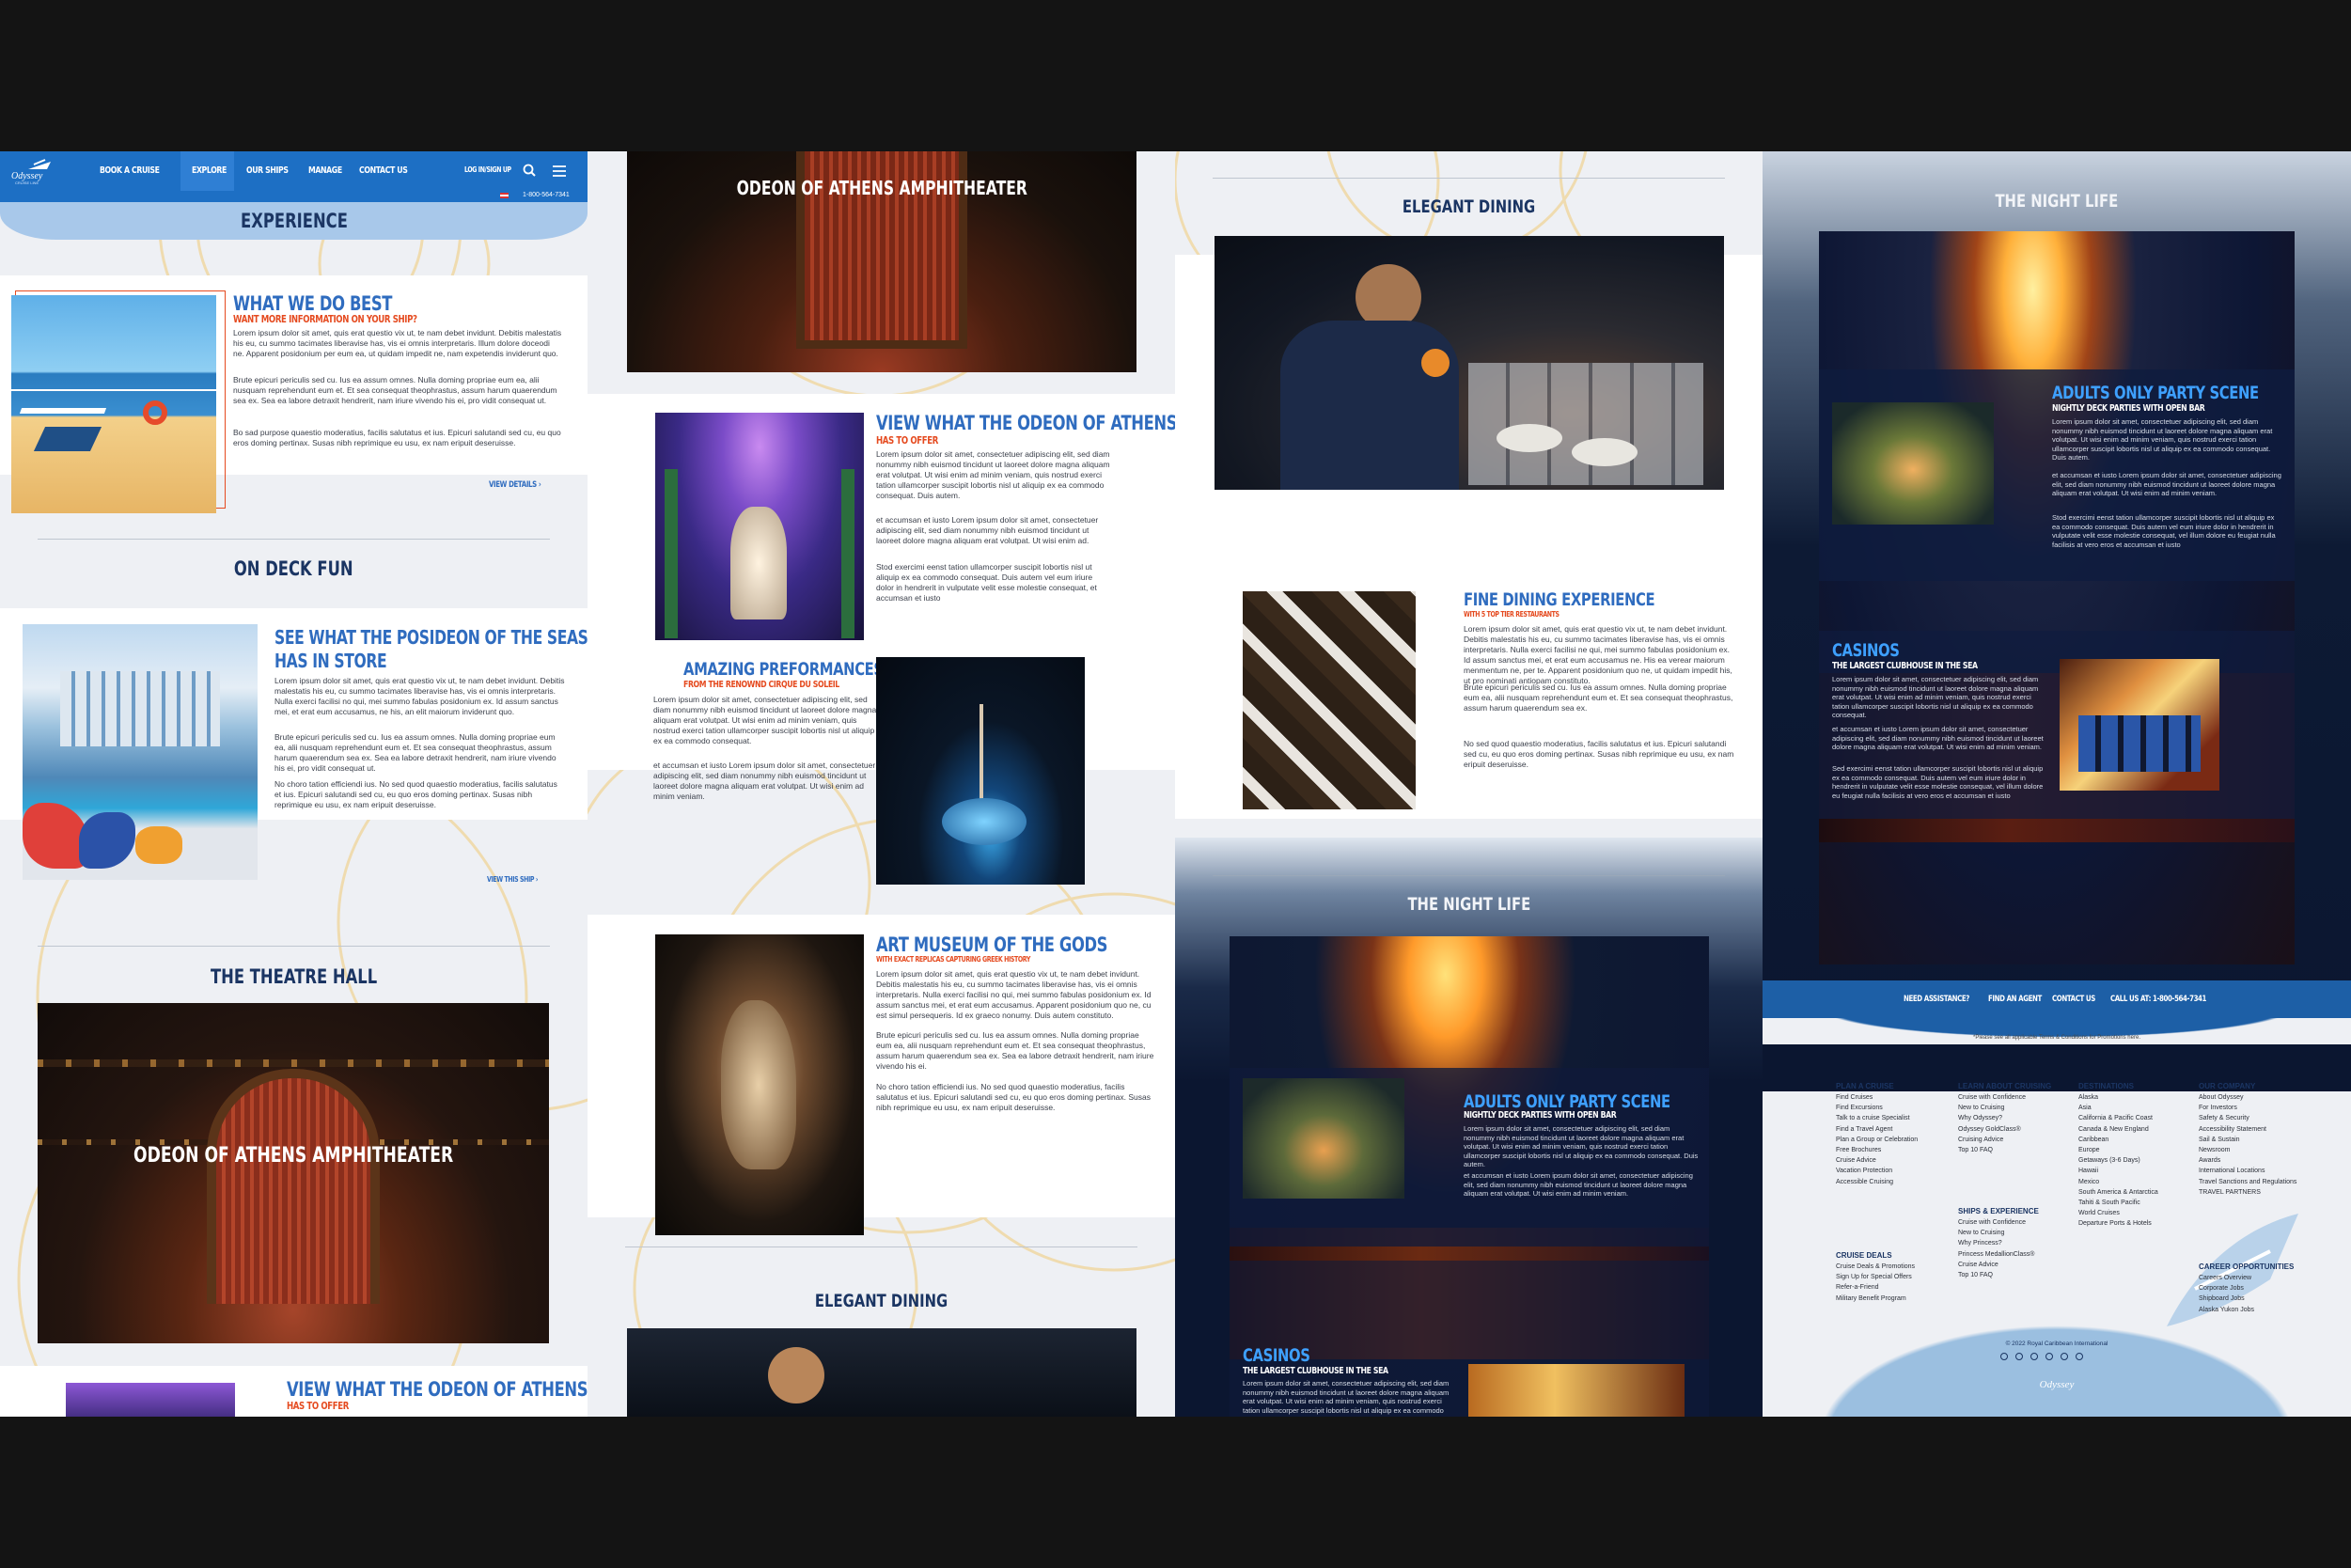 The height and width of the screenshot is (1568, 2351). I want to click on footer-link: California & Pacific Coast, so click(2115, 1118).